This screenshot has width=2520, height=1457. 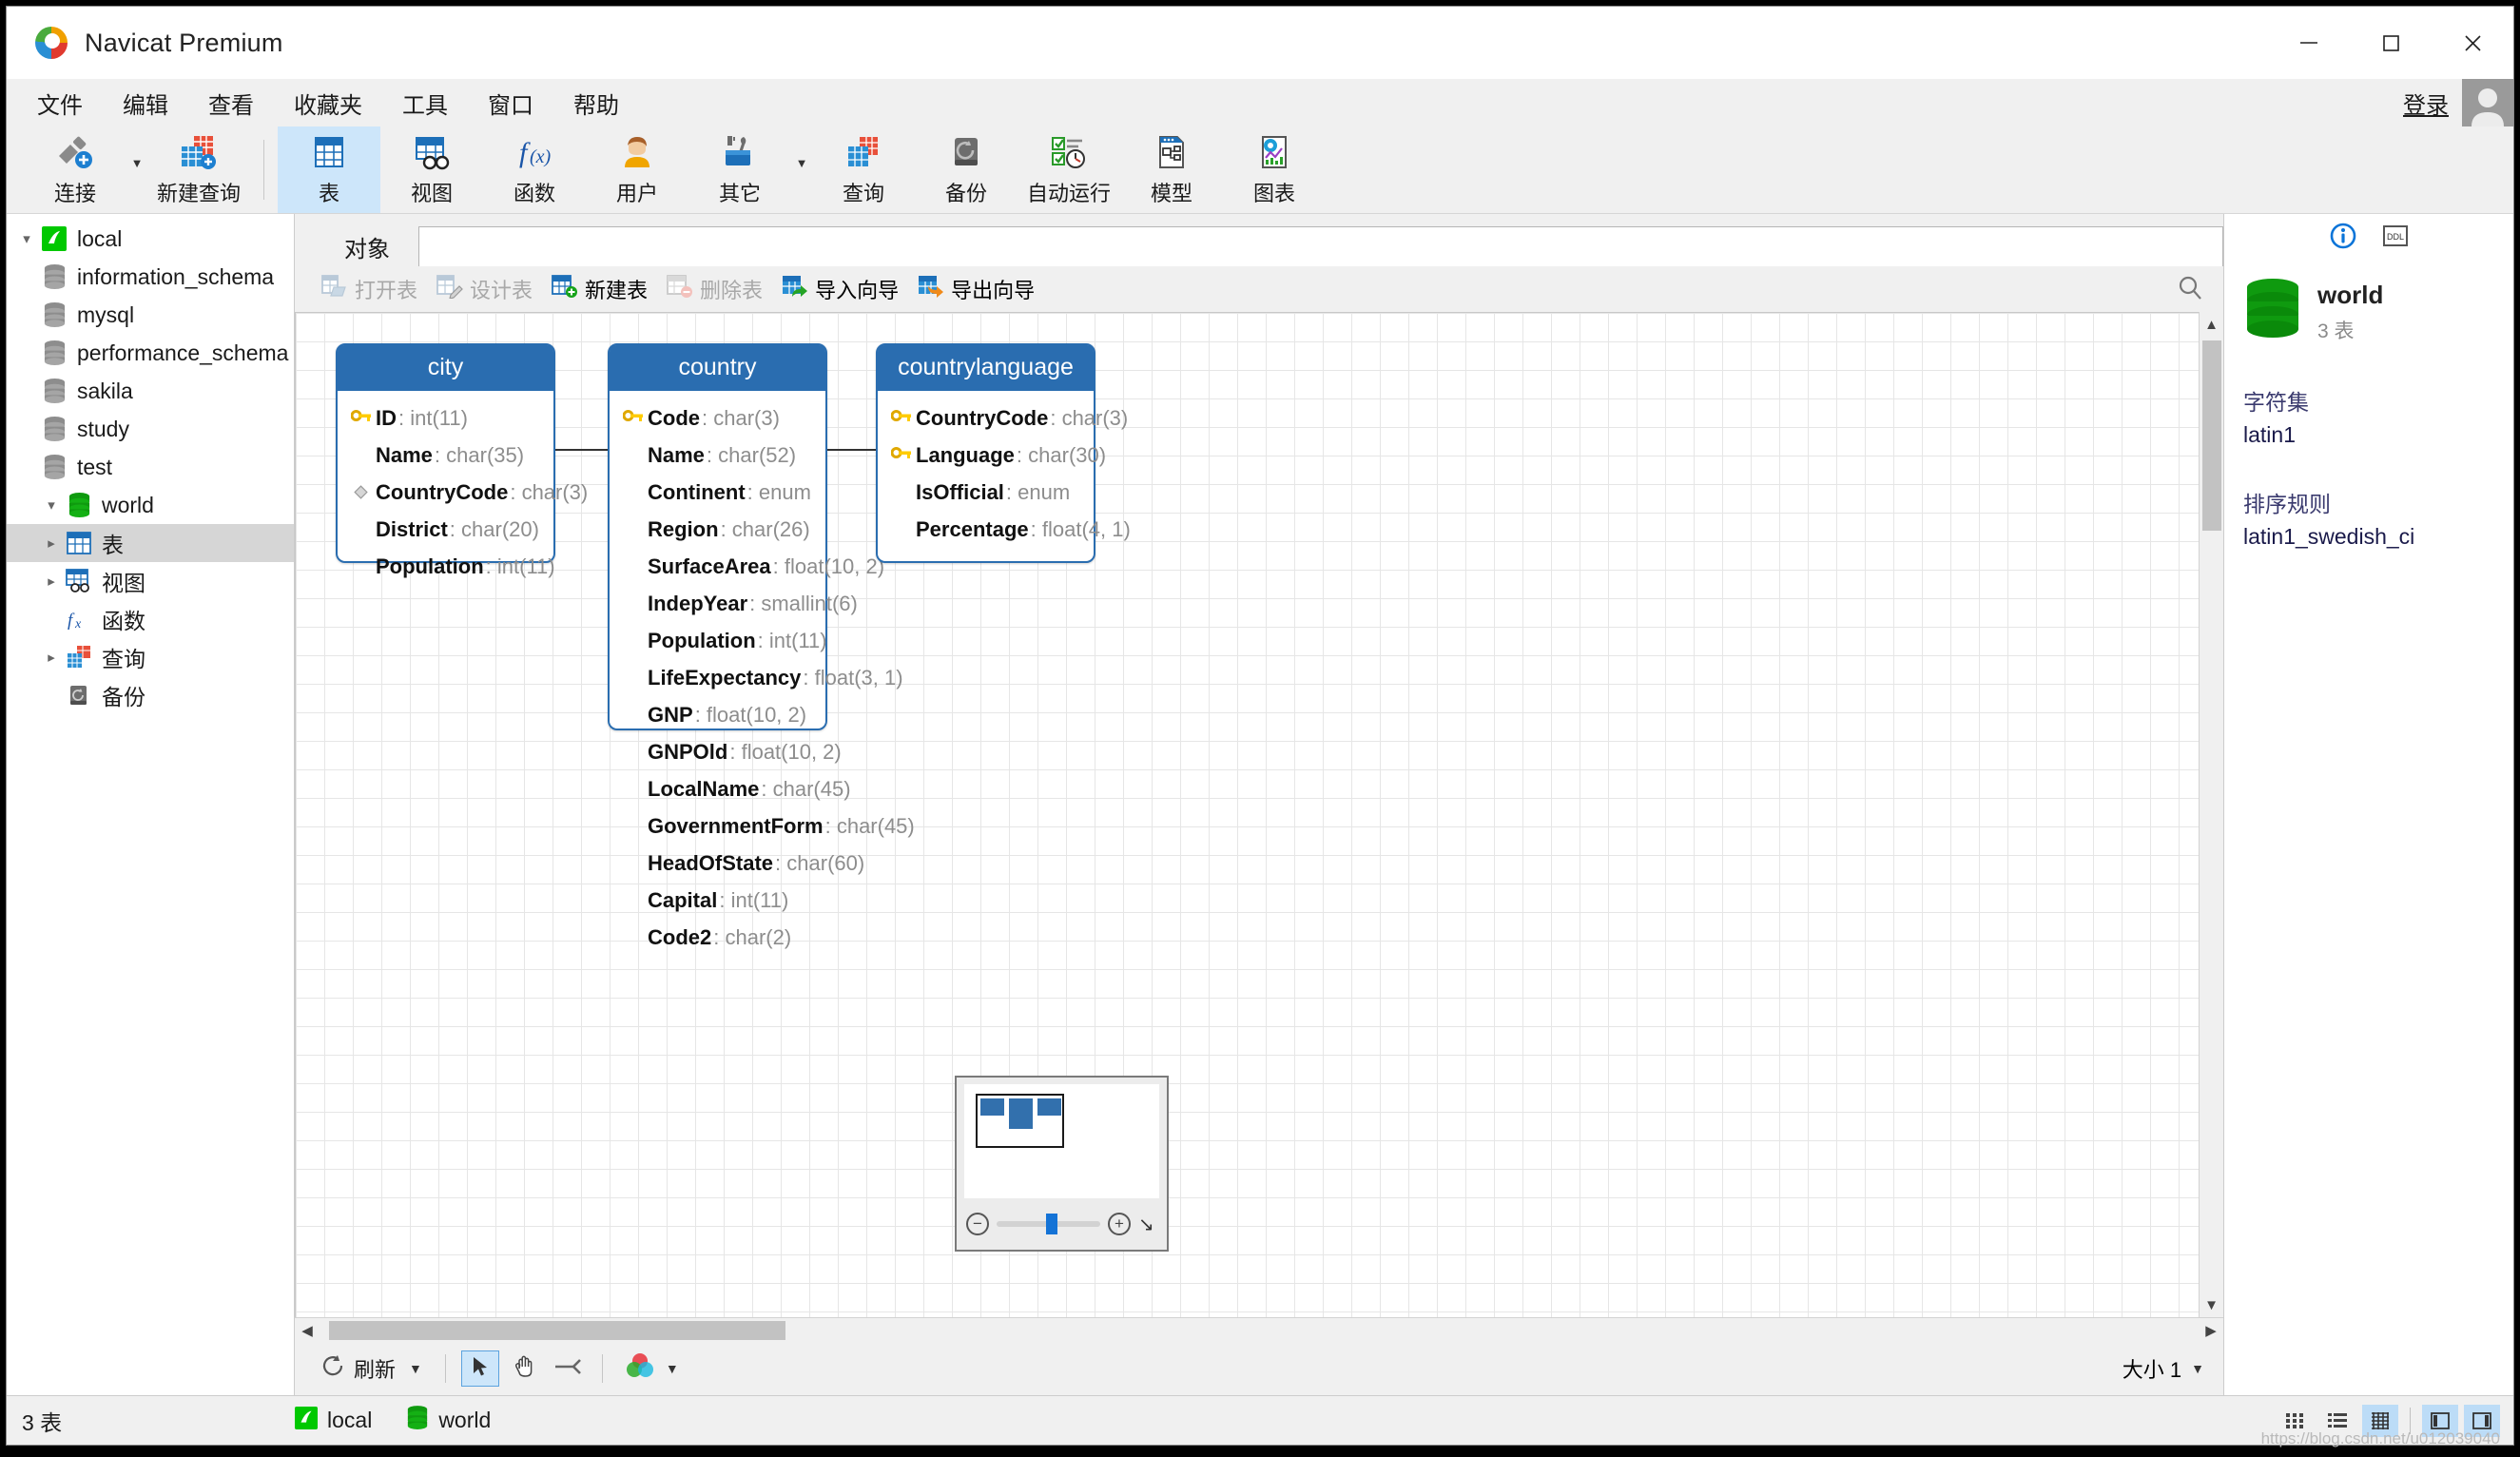 What do you see at coordinates (1020, 1121) in the screenshot?
I see `minimap-viewport` at bounding box center [1020, 1121].